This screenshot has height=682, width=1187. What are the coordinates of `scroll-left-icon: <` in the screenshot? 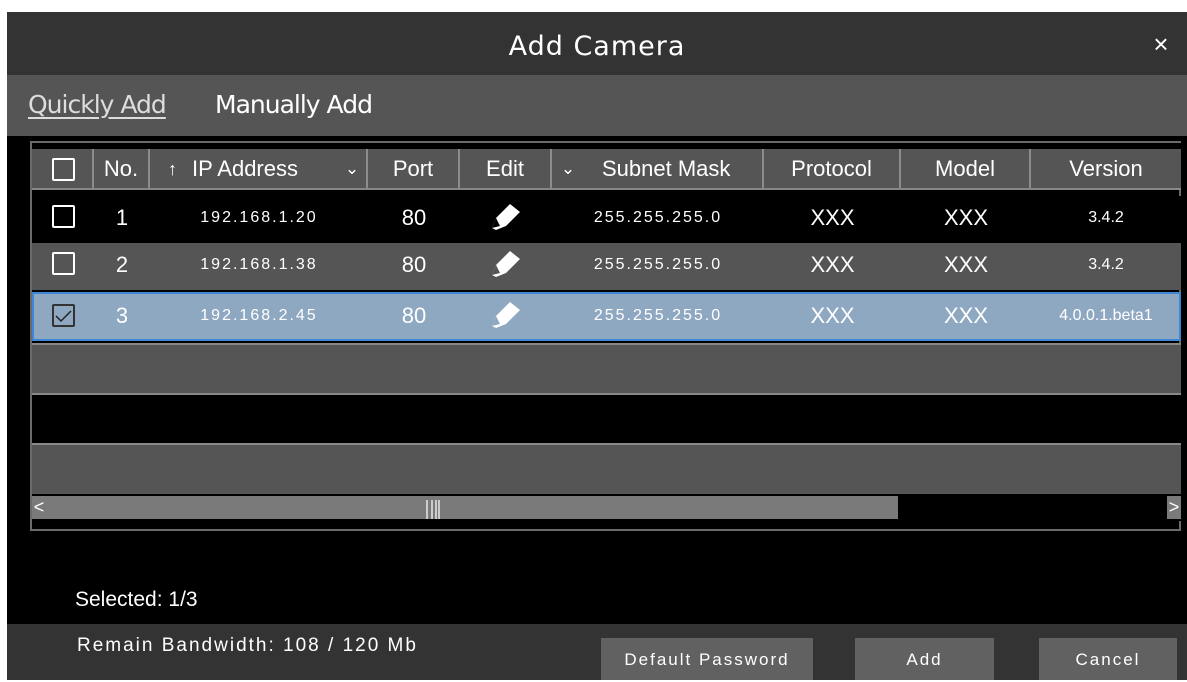 It's located at (39, 507).